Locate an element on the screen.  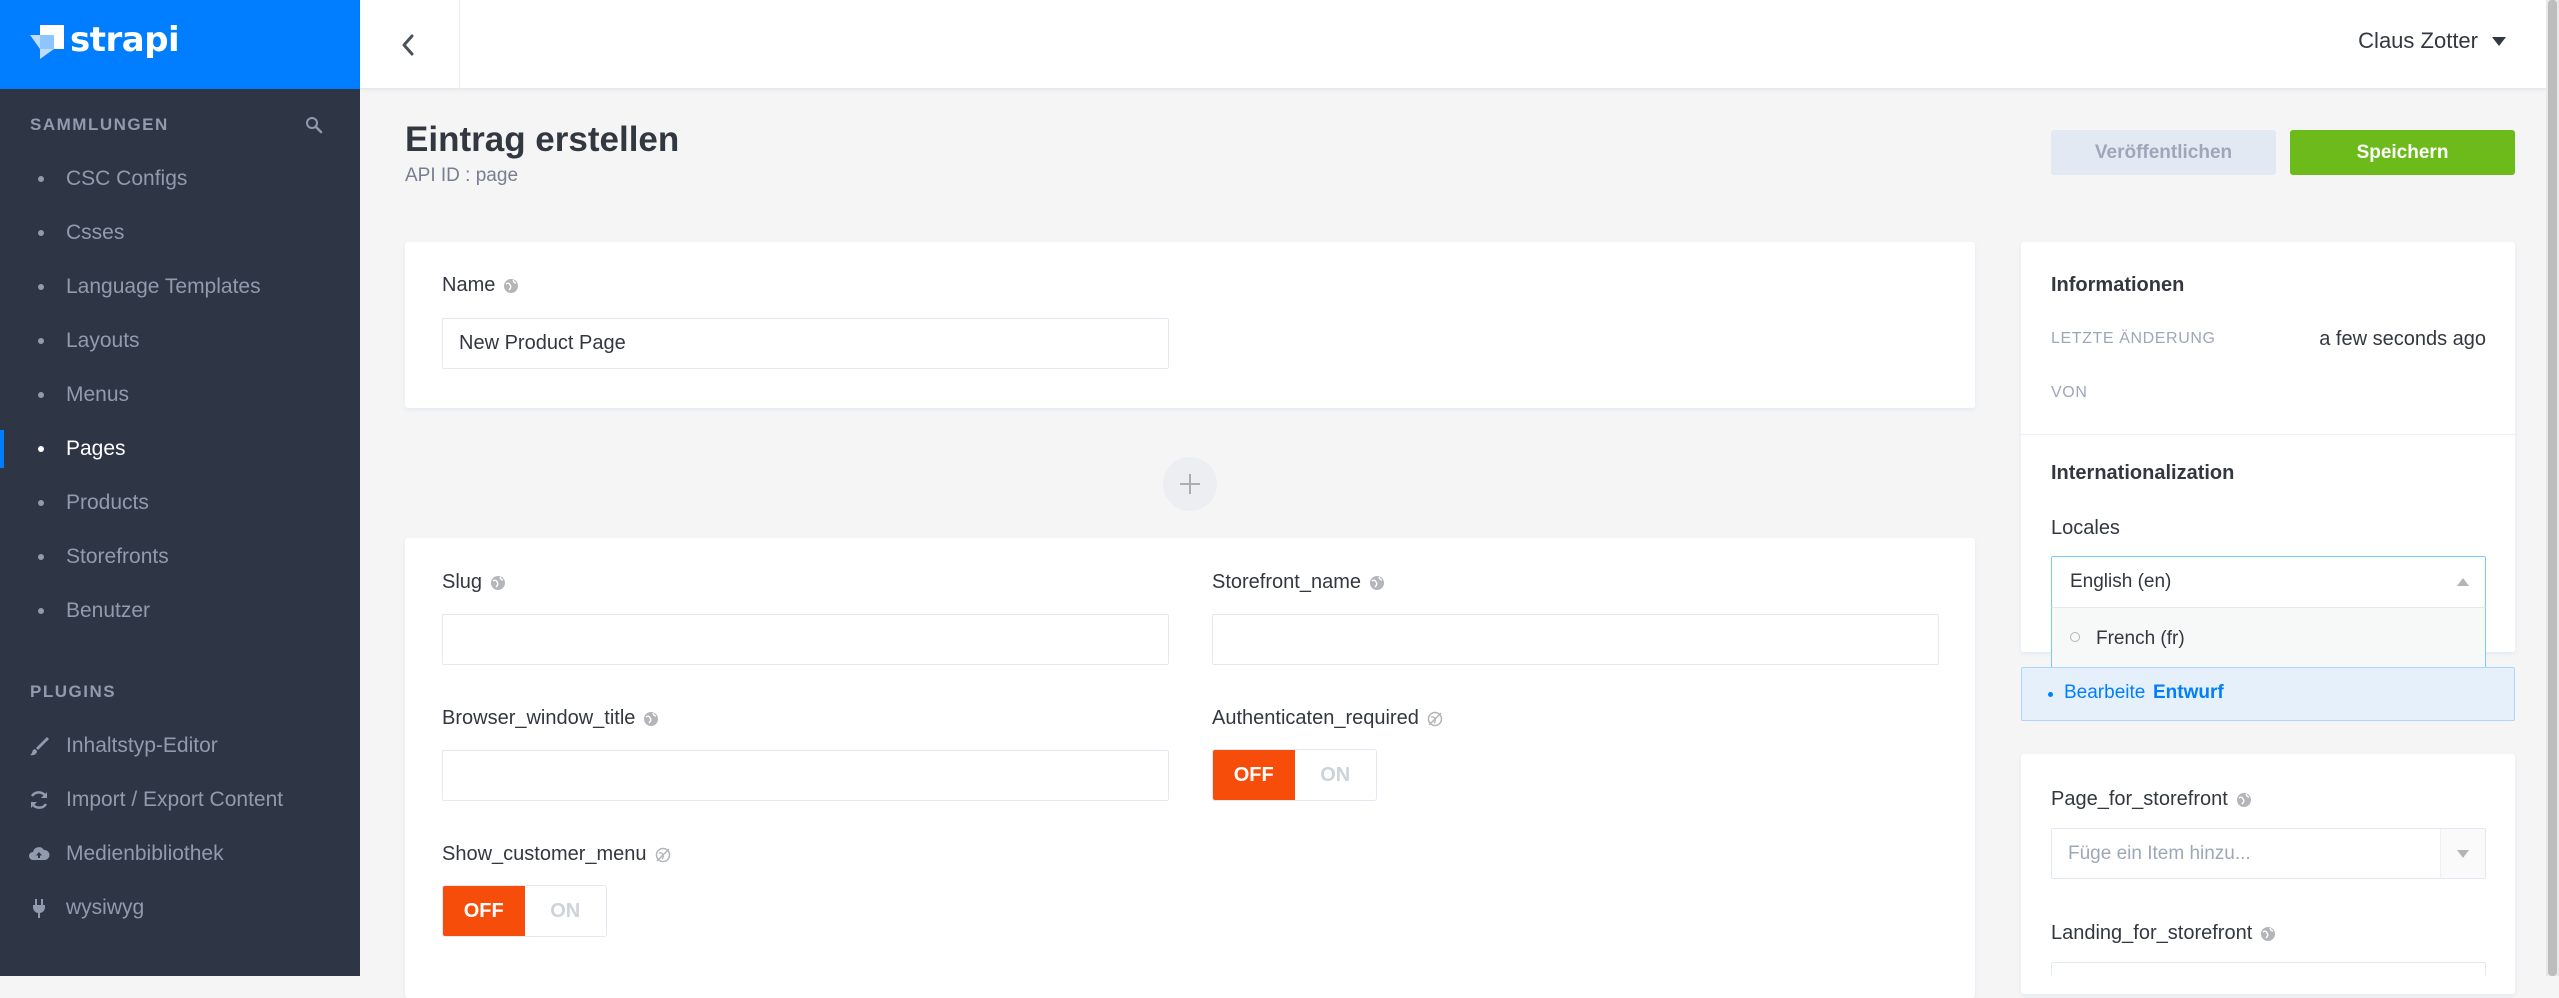
draft-state: Entwurf is located at coordinates (2188, 692).